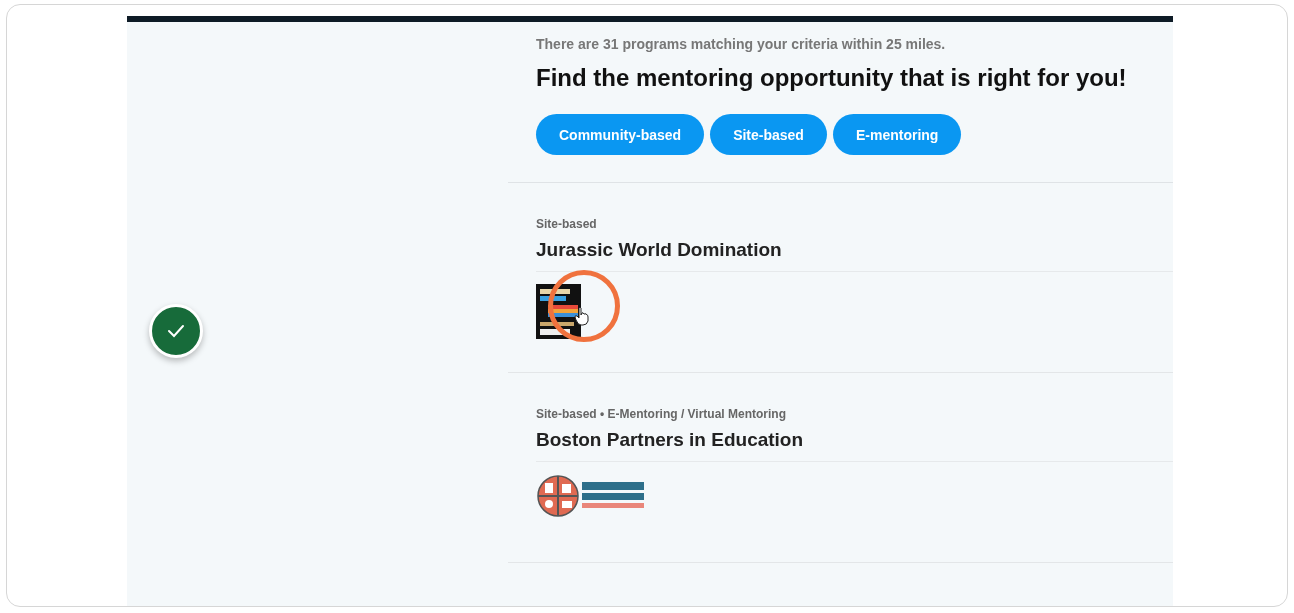 This screenshot has width=1294, height=613. What do you see at coordinates (854, 445) in the screenshot?
I see `program-name: Boston Partners in Education` at bounding box center [854, 445].